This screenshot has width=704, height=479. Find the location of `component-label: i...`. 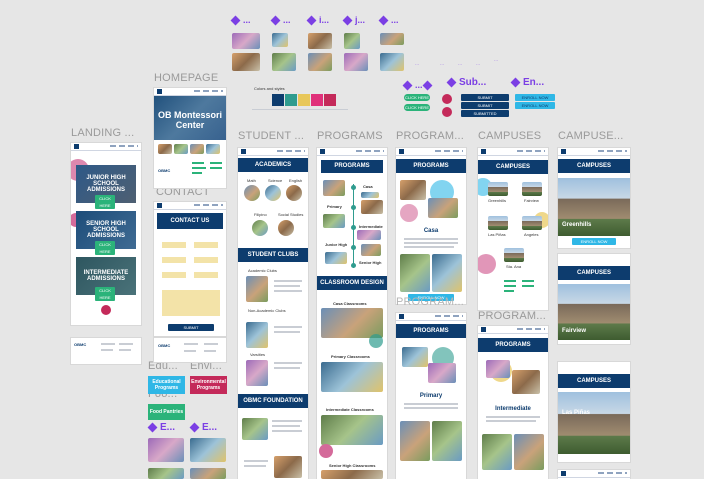

component-label: i... is located at coordinates (317, 20).